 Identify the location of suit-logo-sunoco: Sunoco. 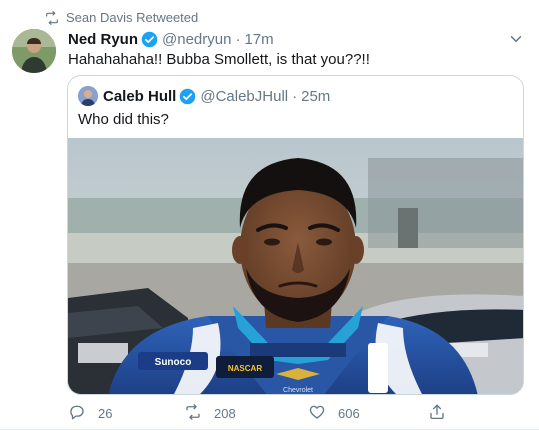
(173, 362).